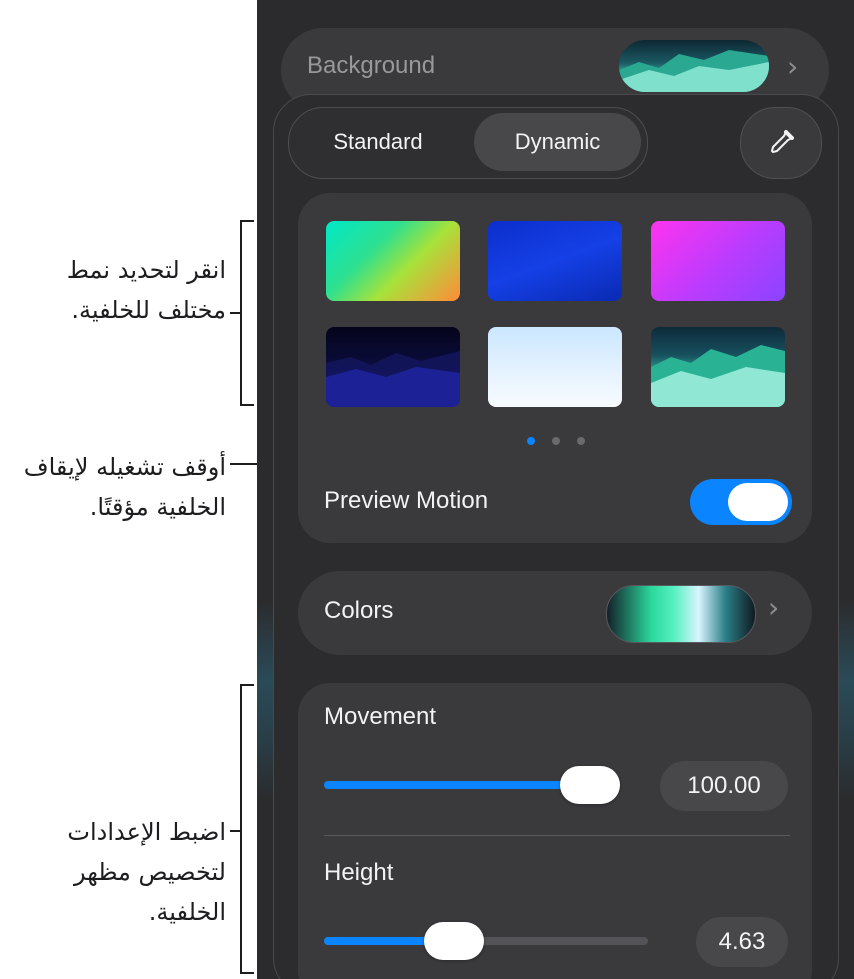 This screenshot has width=854, height=979. I want to click on height-label: Height, so click(359, 872).